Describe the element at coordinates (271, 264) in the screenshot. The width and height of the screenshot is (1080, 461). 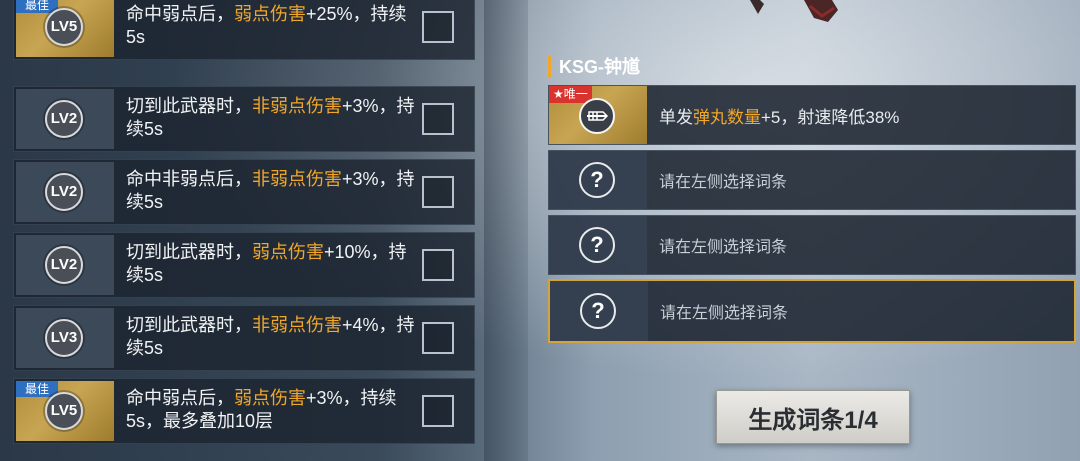
I see `affix-description: 切到此武器时，弱点伤害+10%，持续5s` at that location.